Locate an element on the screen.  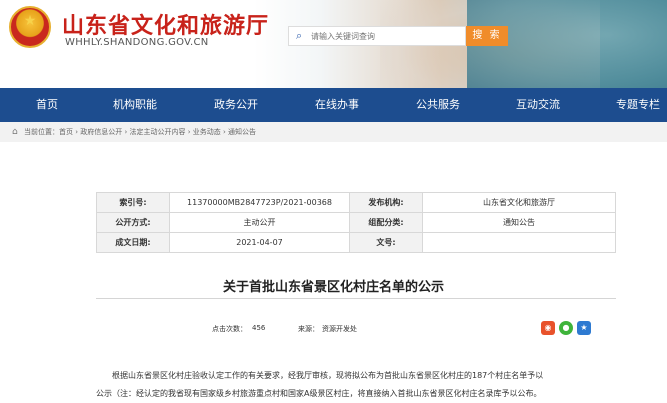
nav-item-home: 首页 is located at coordinates (47, 105).